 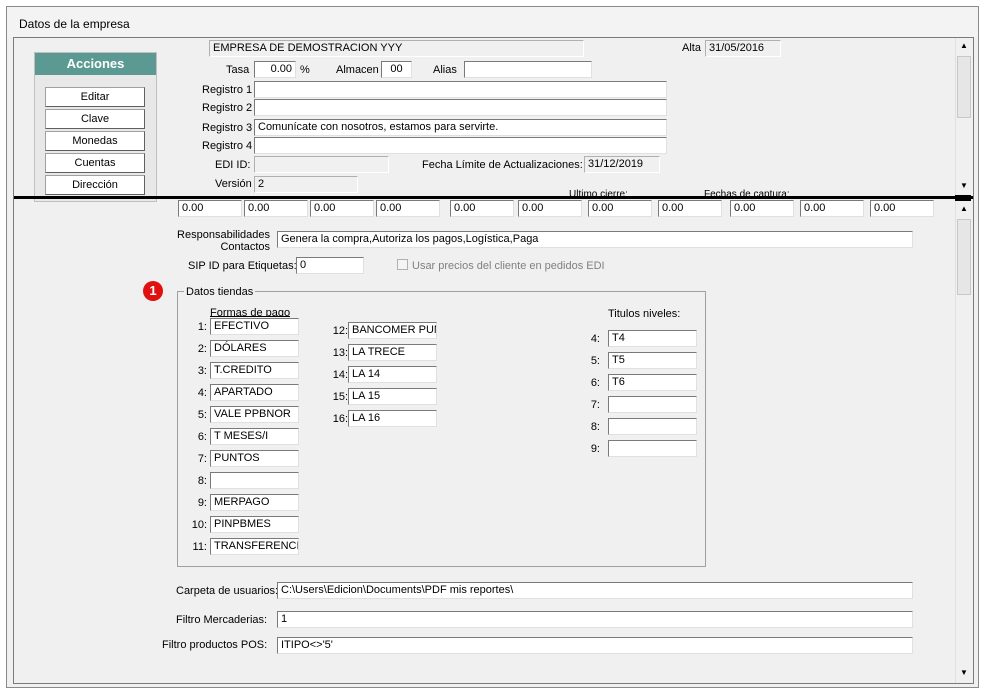 What do you see at coordinates (202, 481) in the screenshot?
I see `forma-pago-number: 8:` at bounding box center [202, 481].